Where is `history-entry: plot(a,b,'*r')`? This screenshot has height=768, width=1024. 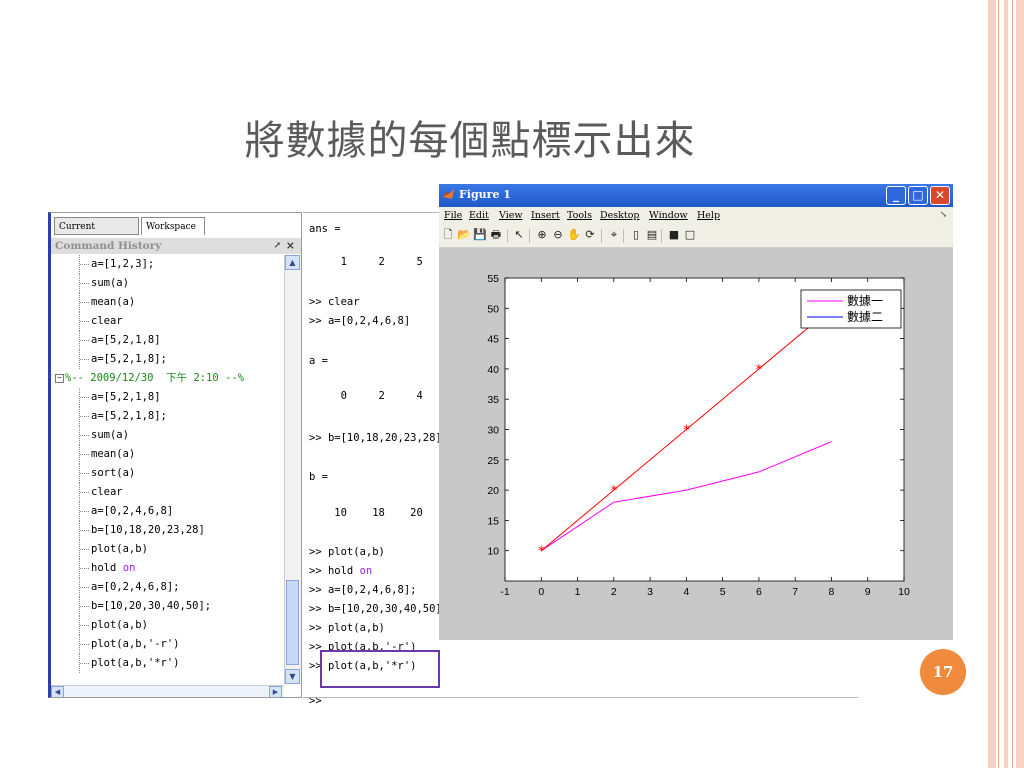 history-entry: plot(a,b,'*r') is located at coordinates (167, 663).